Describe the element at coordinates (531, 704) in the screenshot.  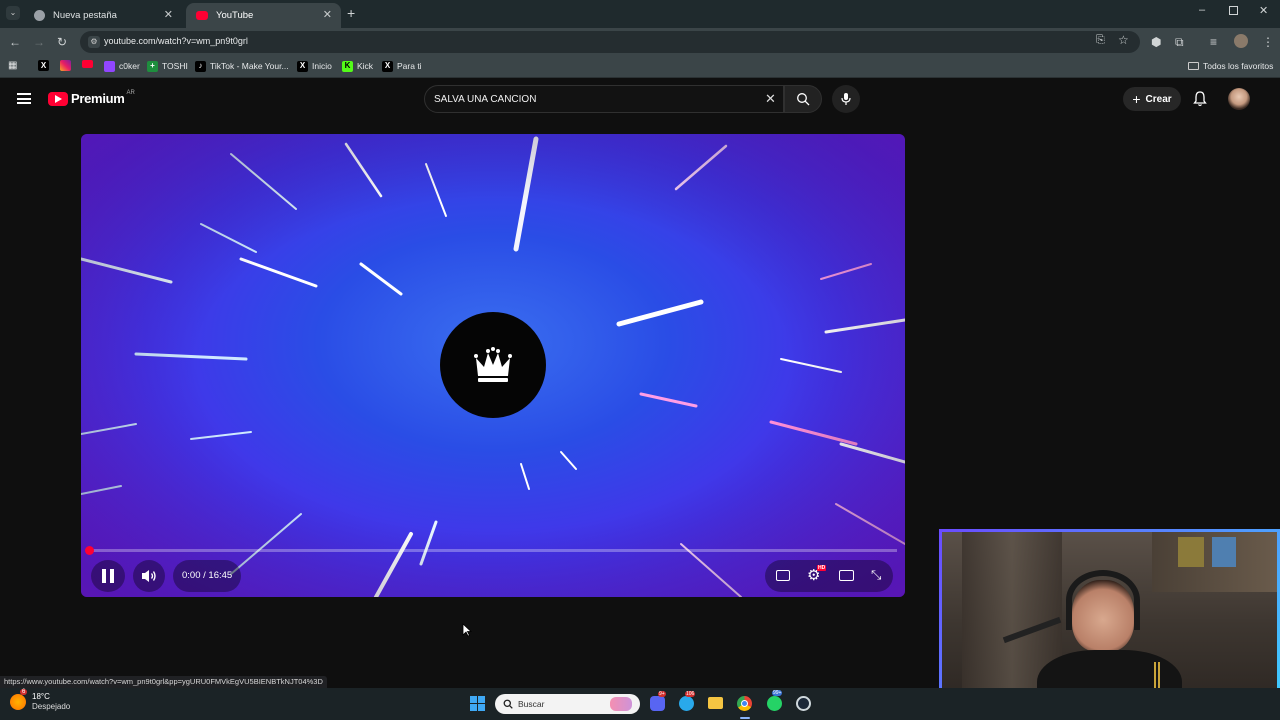
I see `taskbar-search-placeholder: Buscar` at that location.